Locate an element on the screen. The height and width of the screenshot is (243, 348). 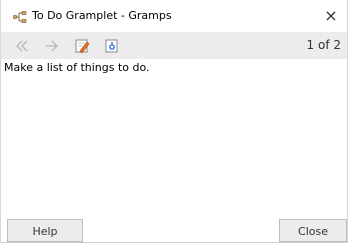
toolbar: 1 of 2 is located at coordinates (174, 45).